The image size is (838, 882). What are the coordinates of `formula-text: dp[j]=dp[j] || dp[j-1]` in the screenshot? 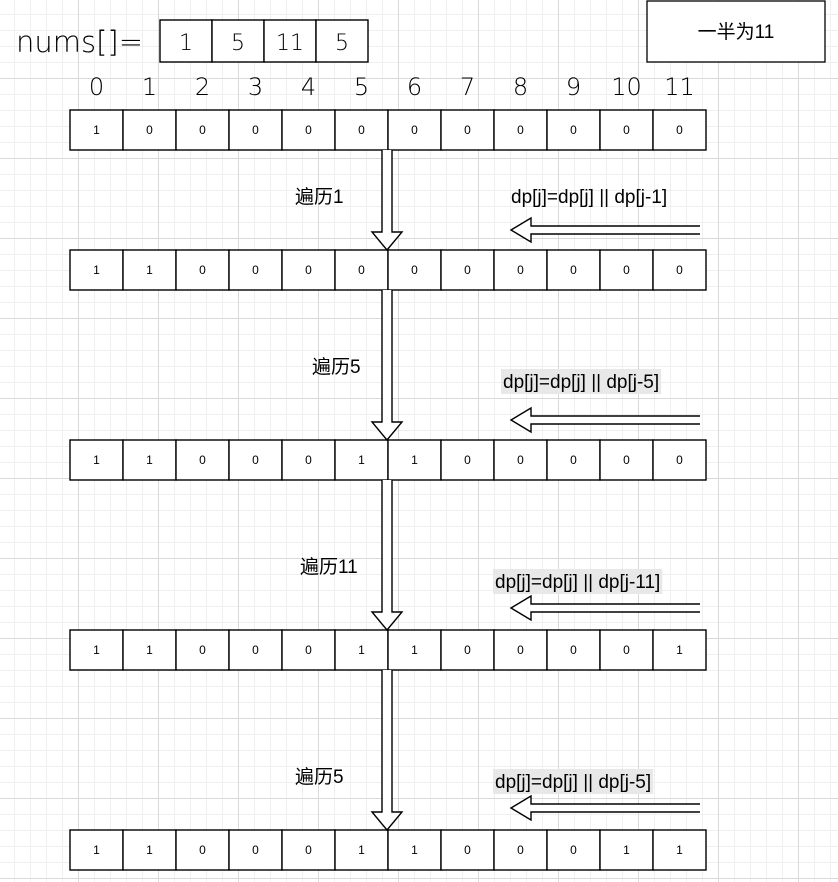 It's located at (589, 197).